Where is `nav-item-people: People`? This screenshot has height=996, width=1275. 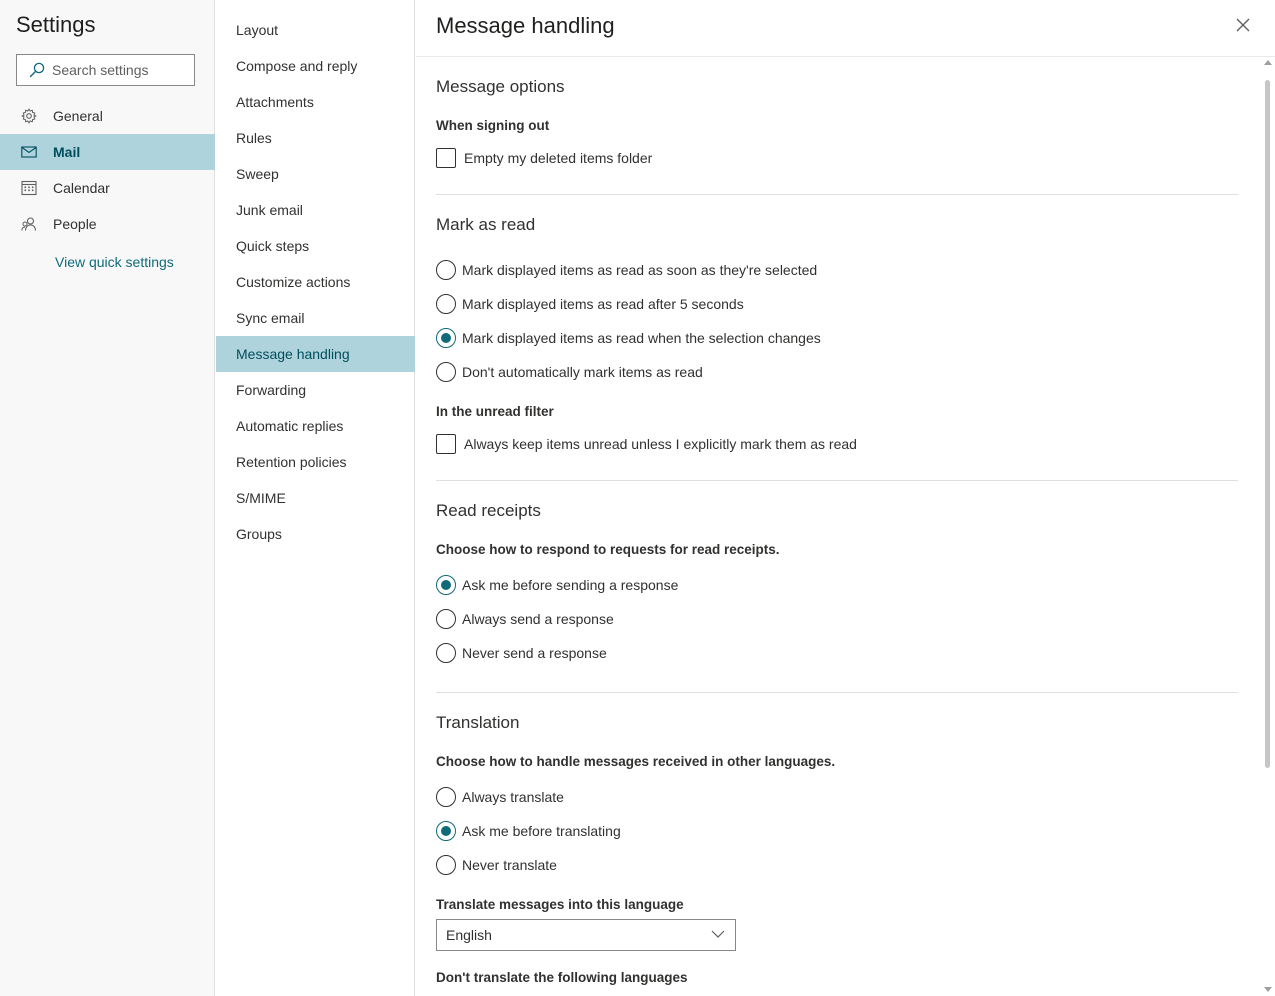 nav-item-people: People is located at coordinates (107, 224).